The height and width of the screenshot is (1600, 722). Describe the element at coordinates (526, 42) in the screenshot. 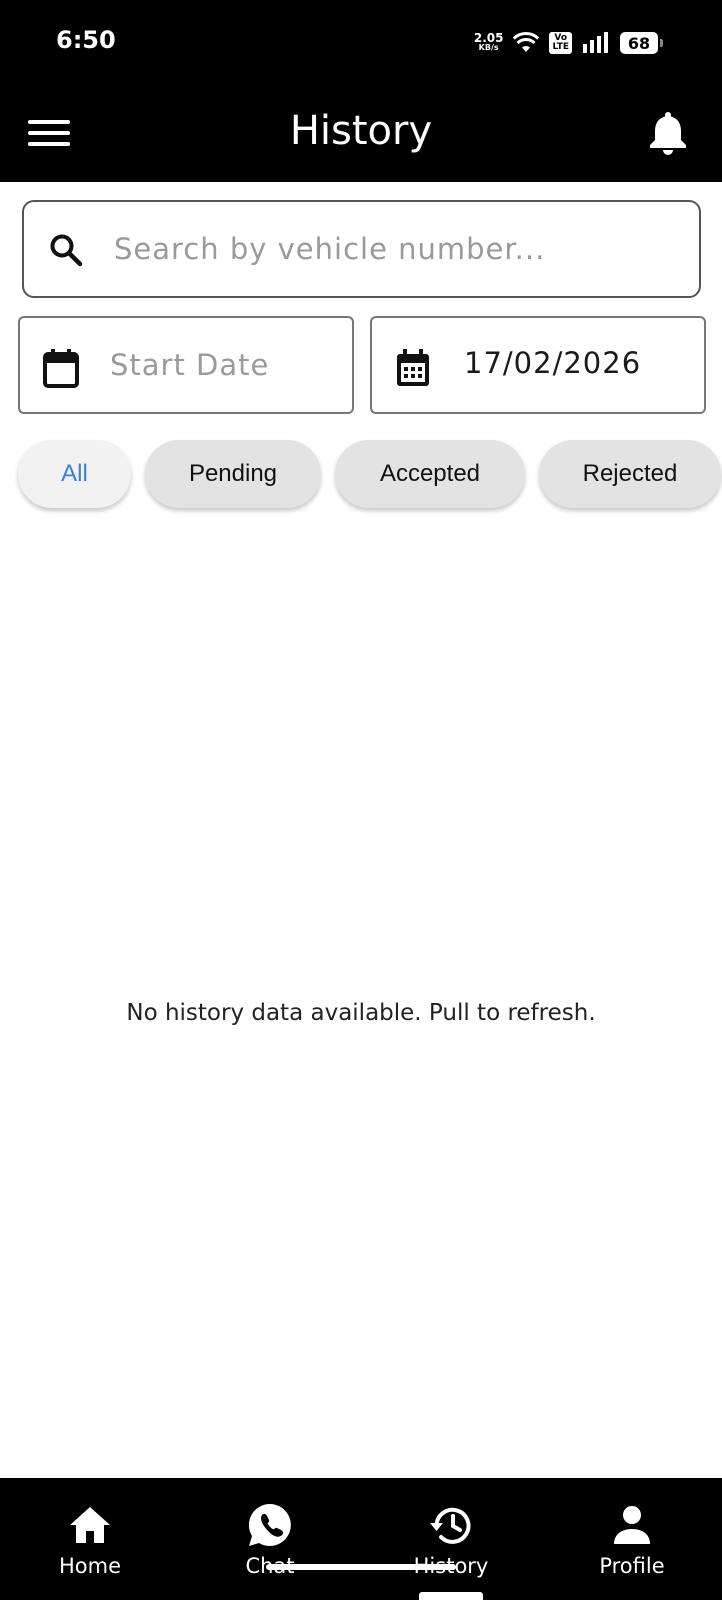

I see `wifi-icon` at that location.